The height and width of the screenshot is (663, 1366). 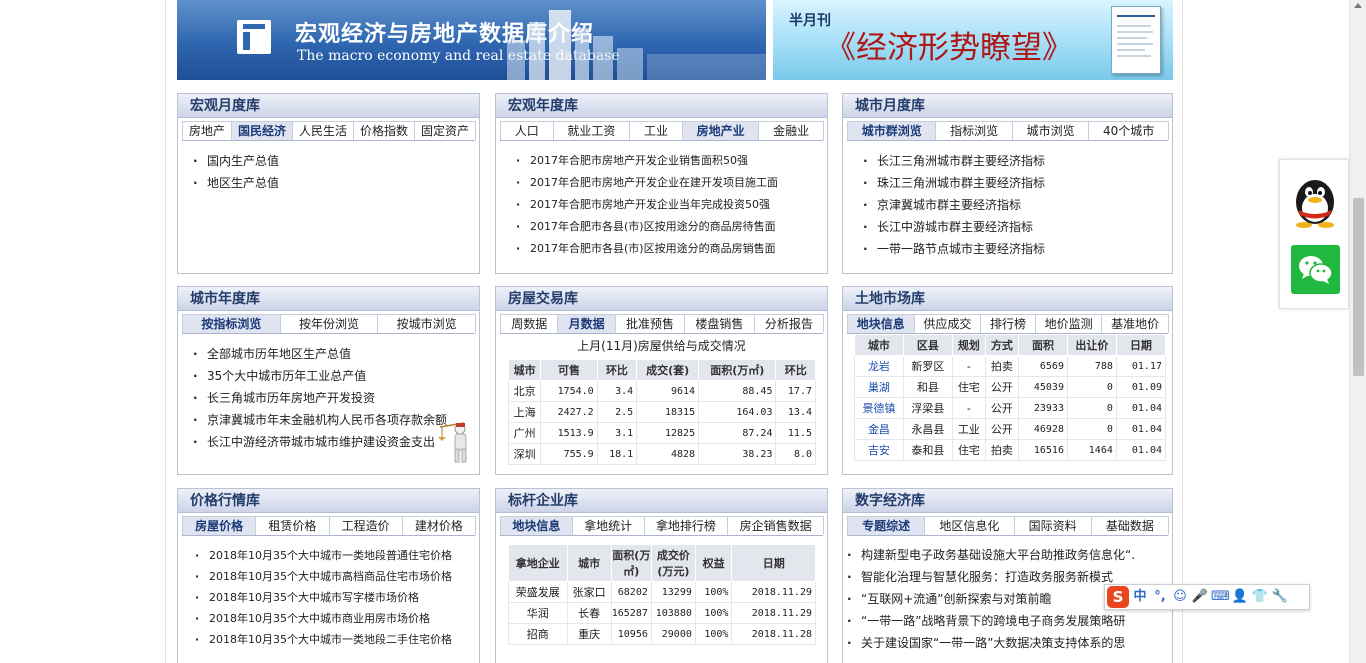 What do you see at coordinates (591, 130) in the screenshot?
I see `tab-employment-wages: 就业工资` at bounding box center [591, 130].